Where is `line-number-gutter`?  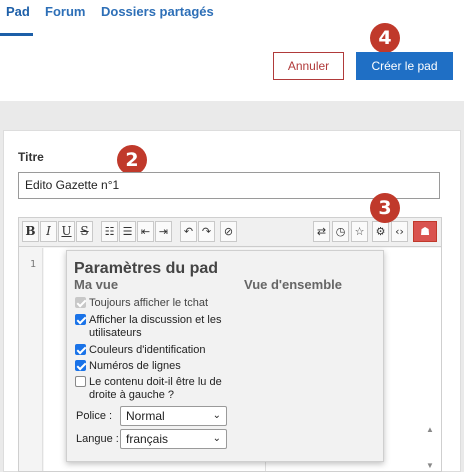
line-number-gutter is located at coordinates (31, 359).